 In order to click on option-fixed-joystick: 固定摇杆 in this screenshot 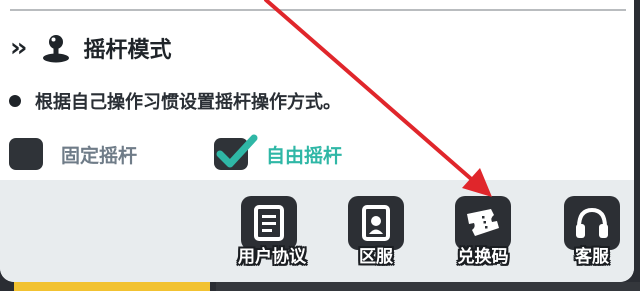, I will do `click(73, 154)`.